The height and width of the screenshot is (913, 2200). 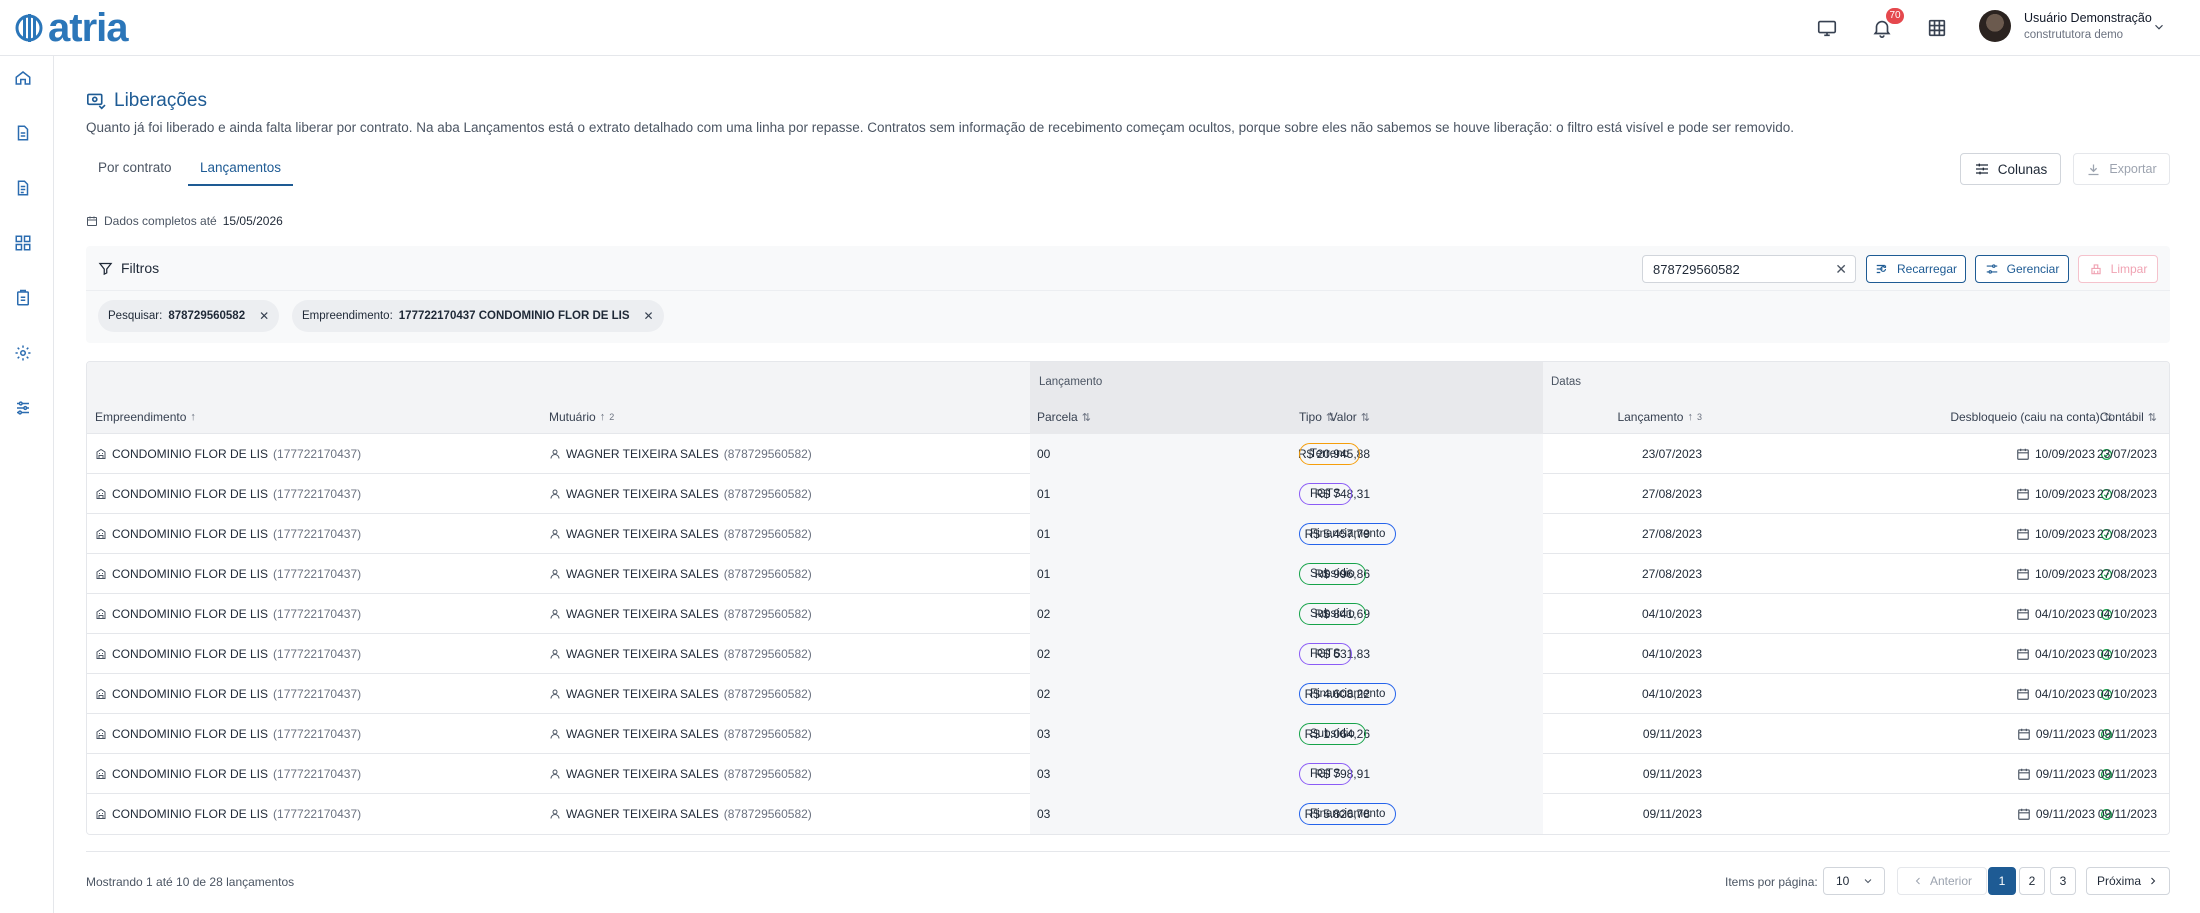 I want to click on brand-logo: atria, so click(x=71, y=28).